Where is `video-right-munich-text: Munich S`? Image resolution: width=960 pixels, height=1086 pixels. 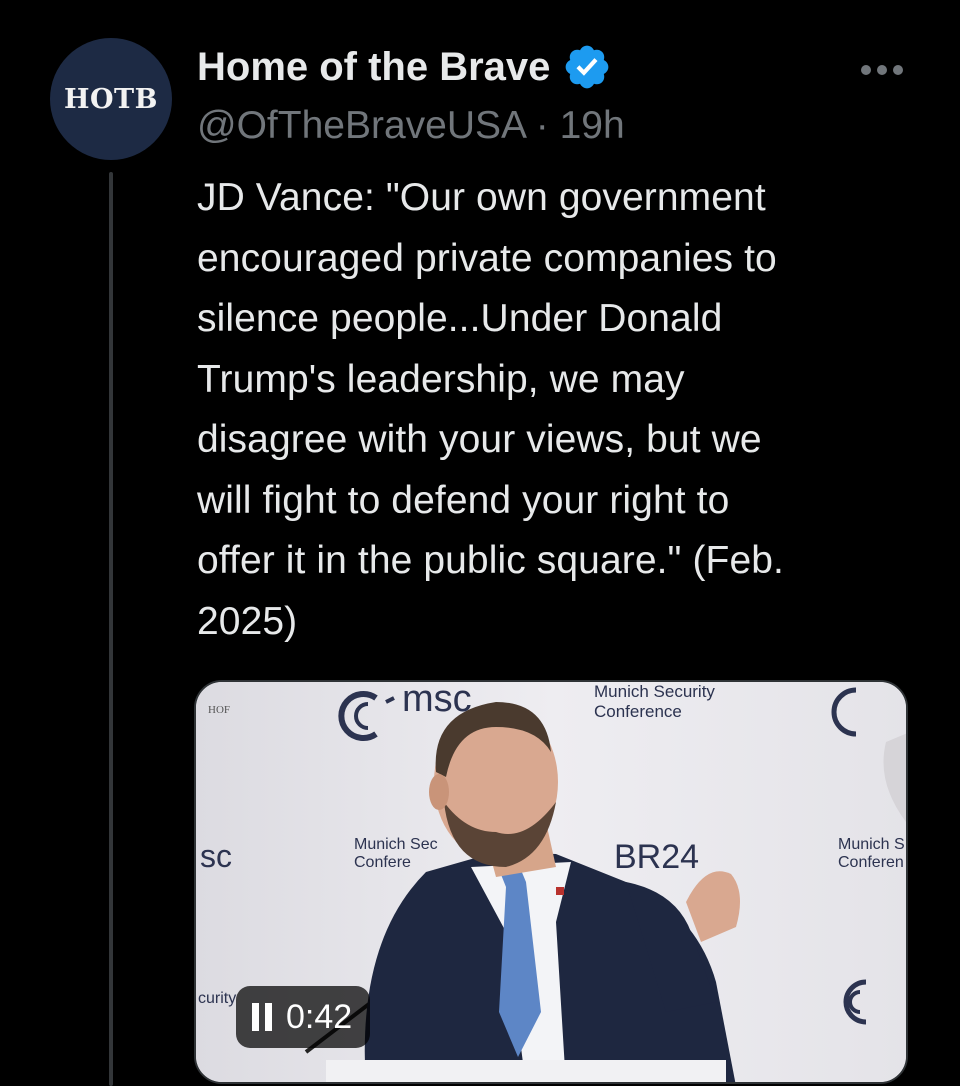 video-right-munich-text: Munich S is located at coordinates (871, 844).